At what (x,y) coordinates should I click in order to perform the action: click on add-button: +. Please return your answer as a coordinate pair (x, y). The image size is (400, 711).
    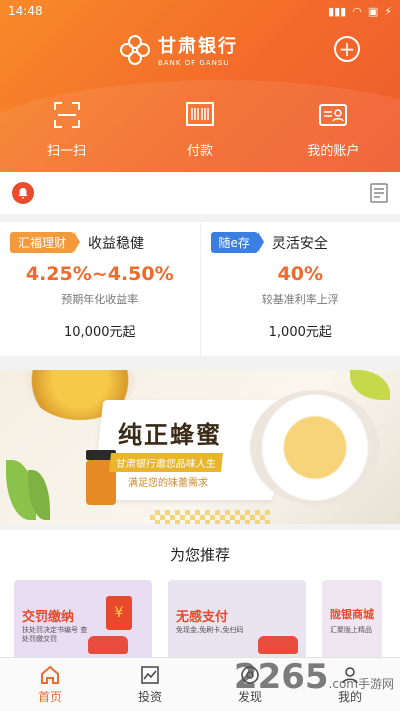
    Looking at the image, I should click on (347, 49).